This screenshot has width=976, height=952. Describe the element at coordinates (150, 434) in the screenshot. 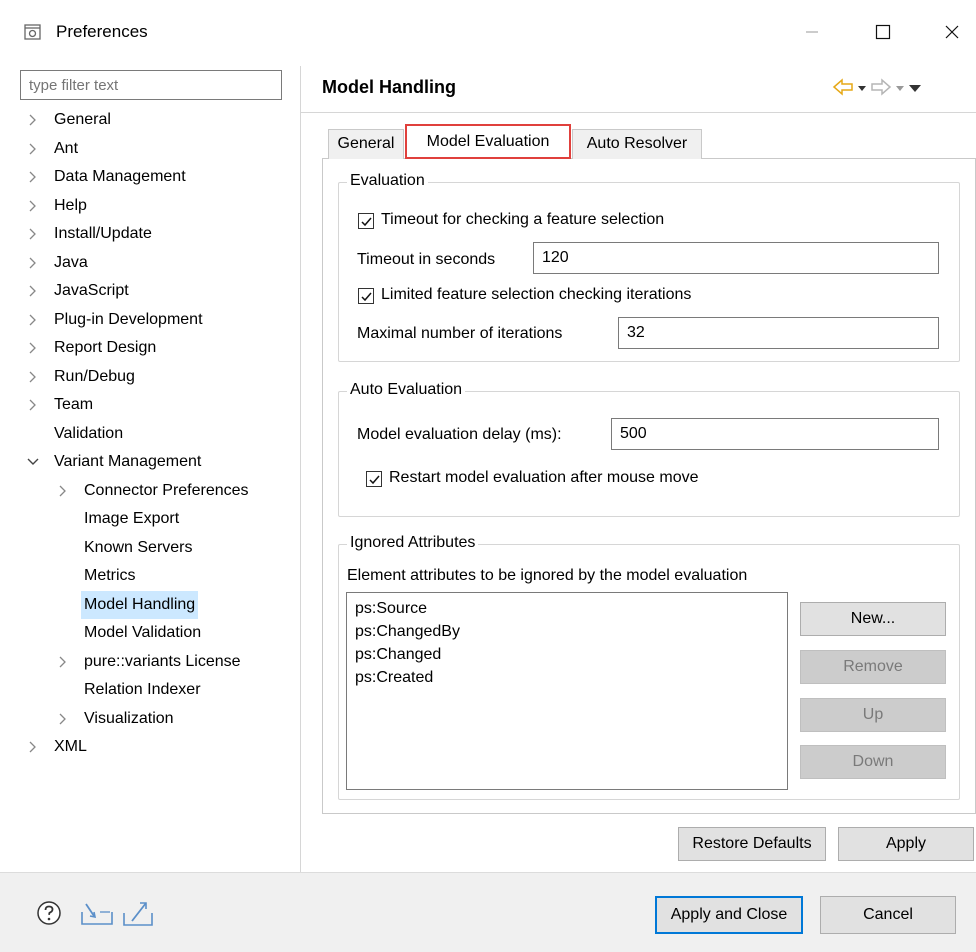

I see `tree-item-validation: Validation` at that location.